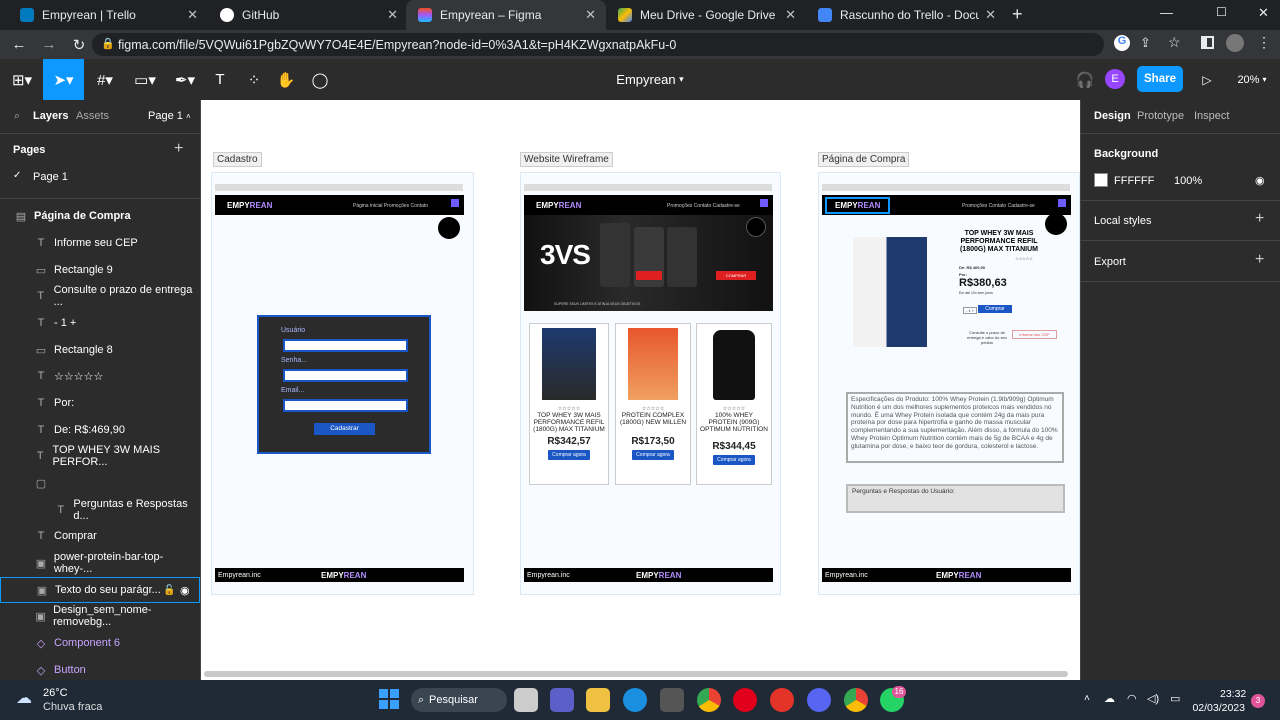  Describe the element at coordinates (1132, 698) in the screenshot. I see `wifi-icon: ◠` at that location.